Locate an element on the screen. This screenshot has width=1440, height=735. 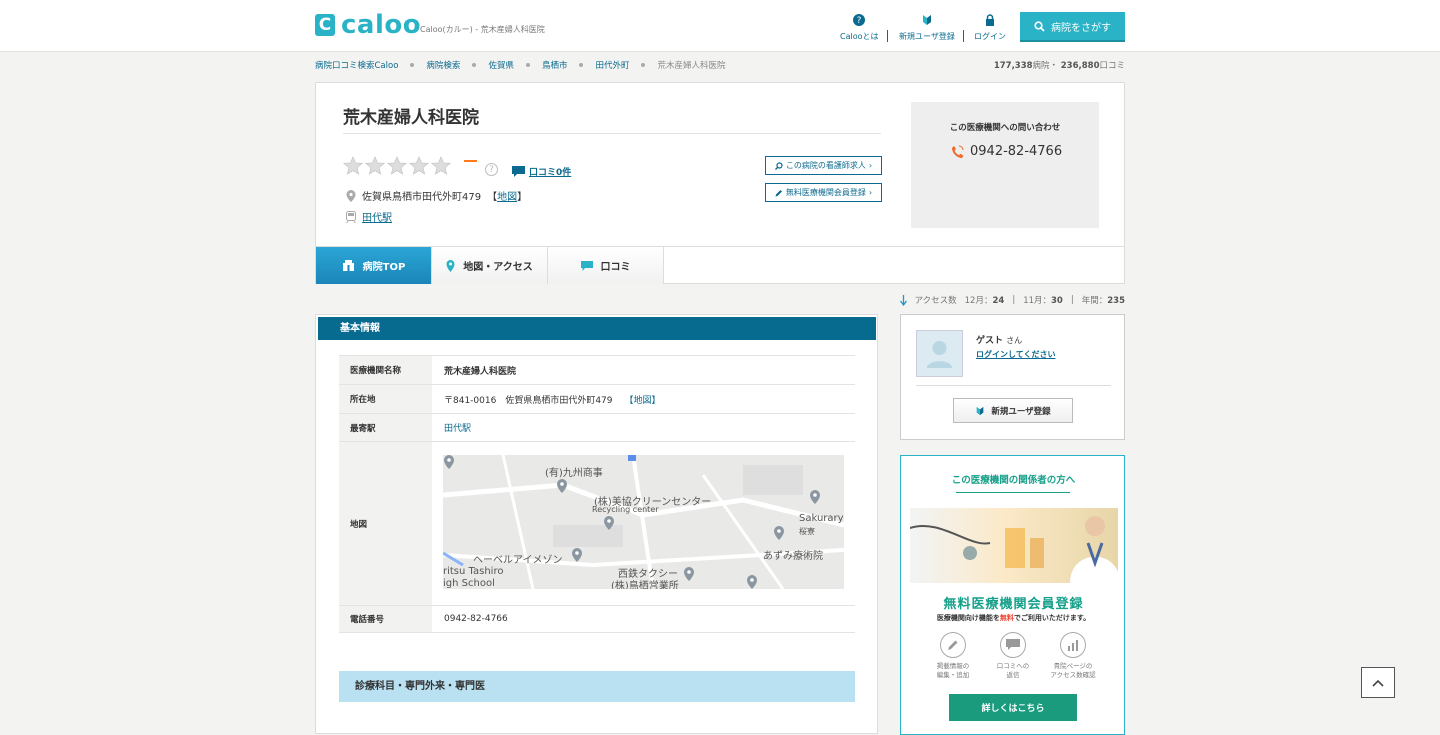
nav-register: 新規ユーザ登録 is located at coordinates (927, 28).